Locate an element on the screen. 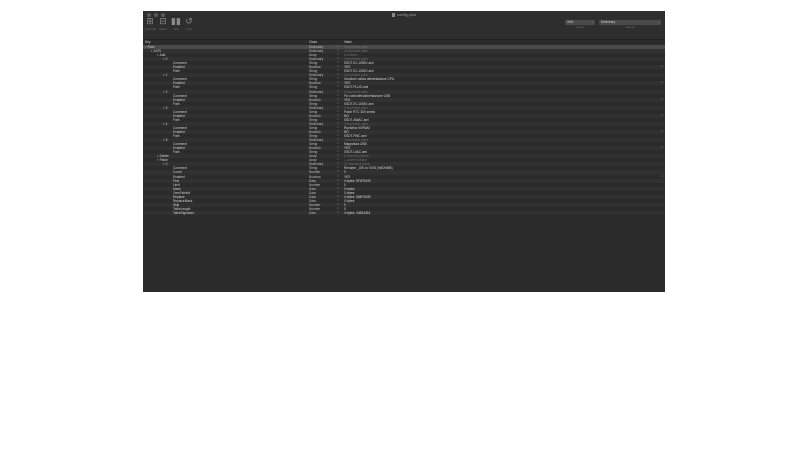  format-label: Format is located at coordinates (580, 27).